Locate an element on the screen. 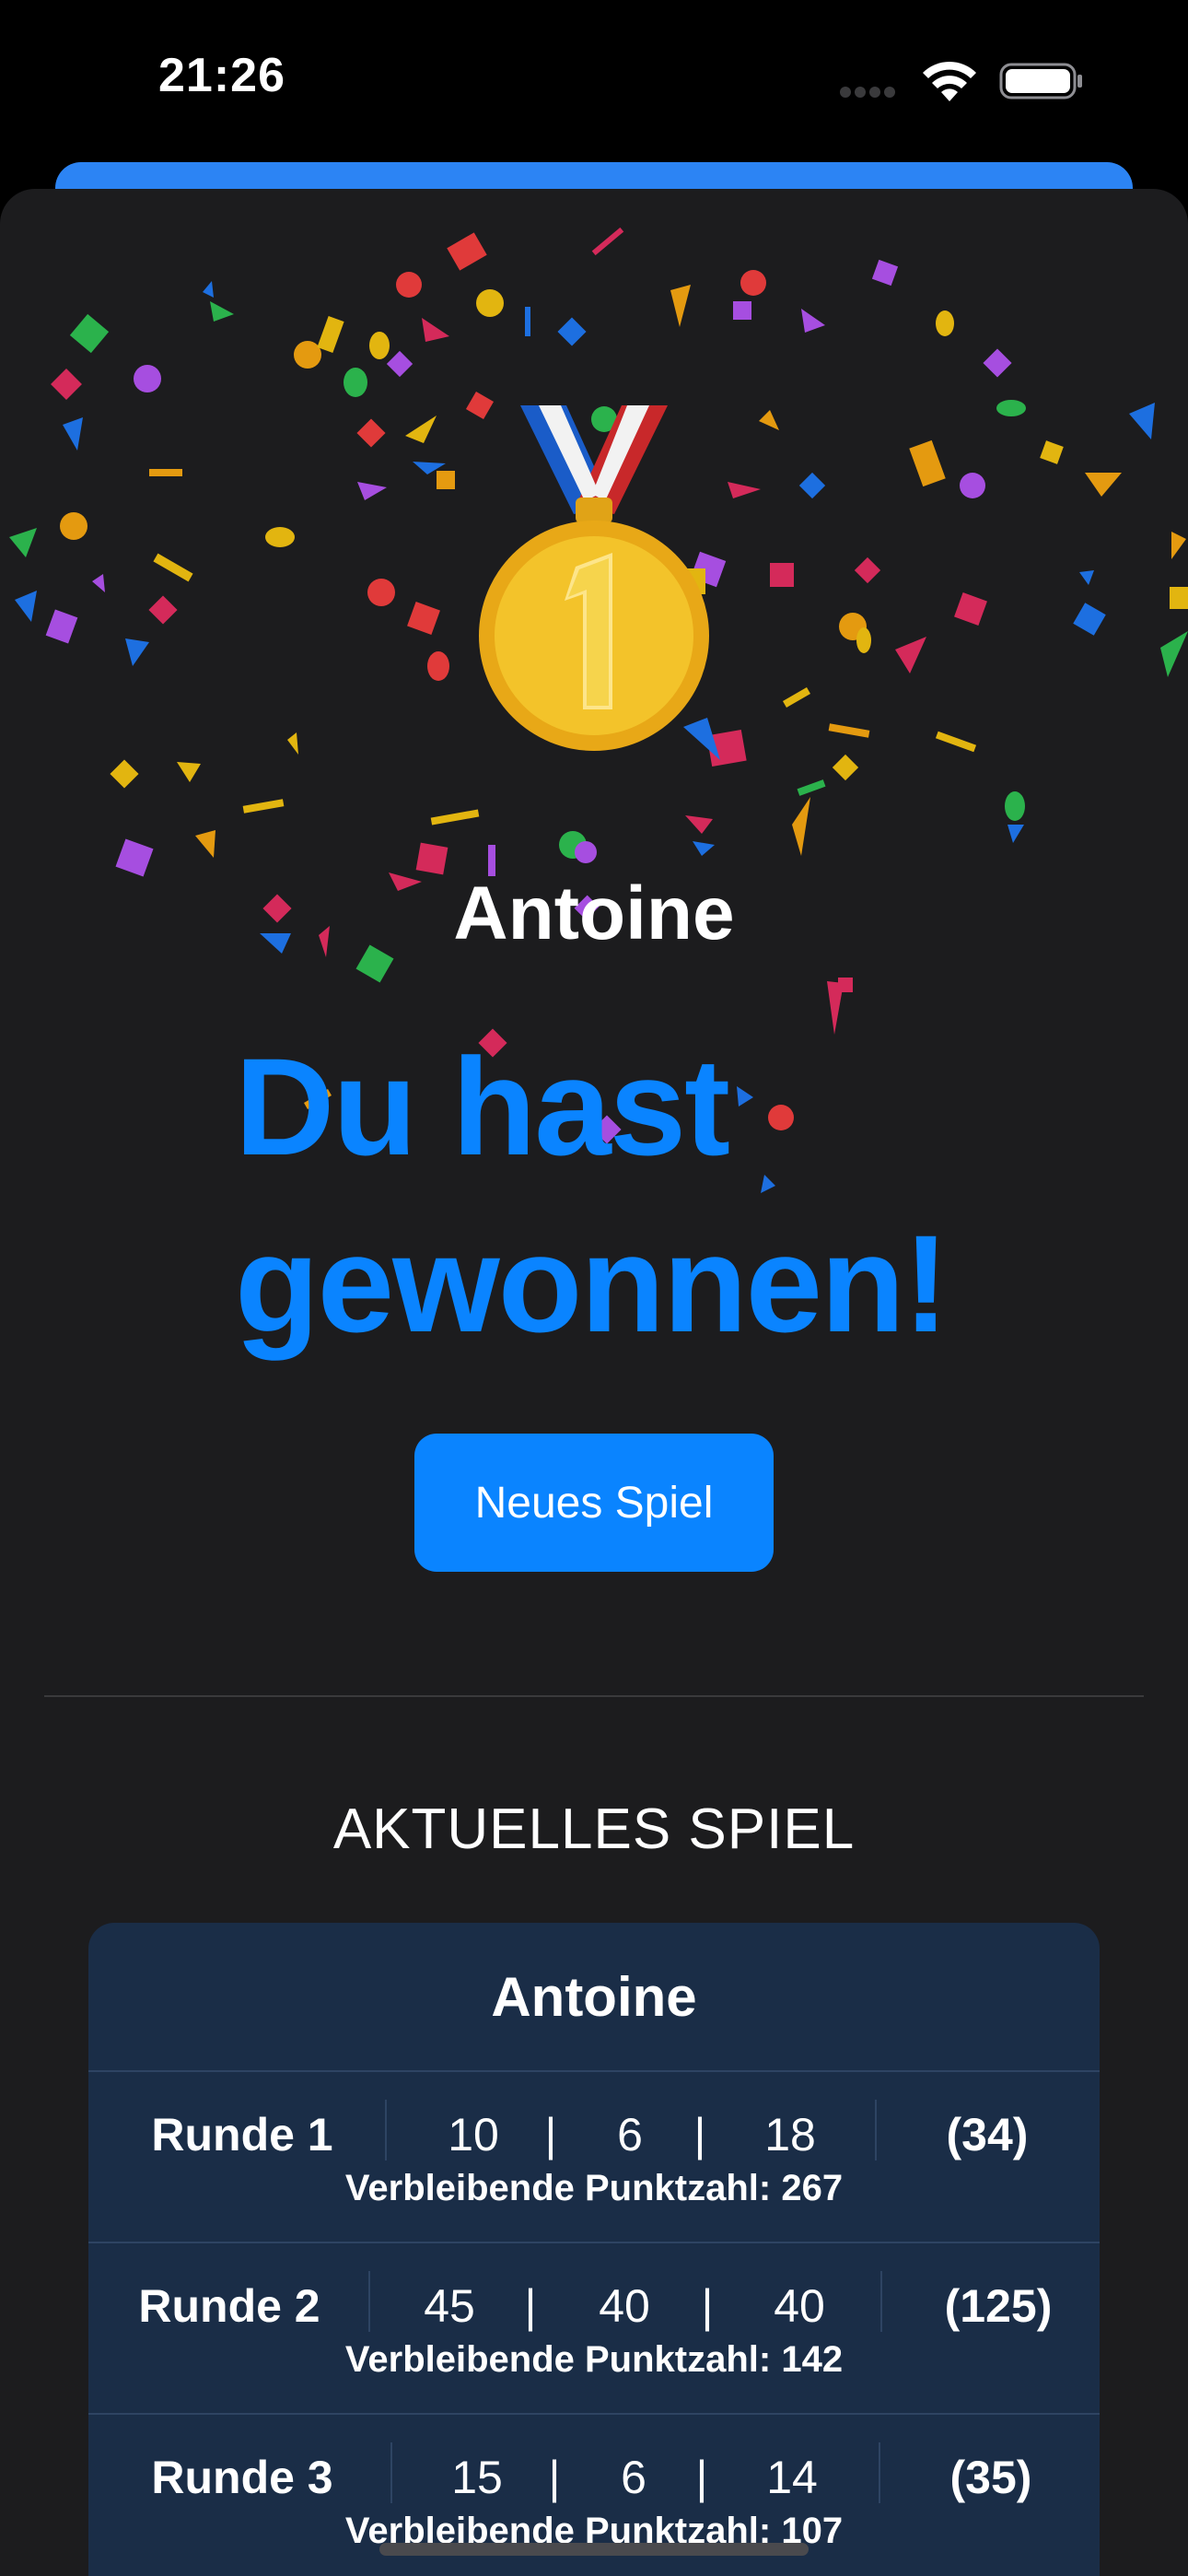 The image size is (1188, 2576). dart-score: 18 is located at coordinates (790, 2134).